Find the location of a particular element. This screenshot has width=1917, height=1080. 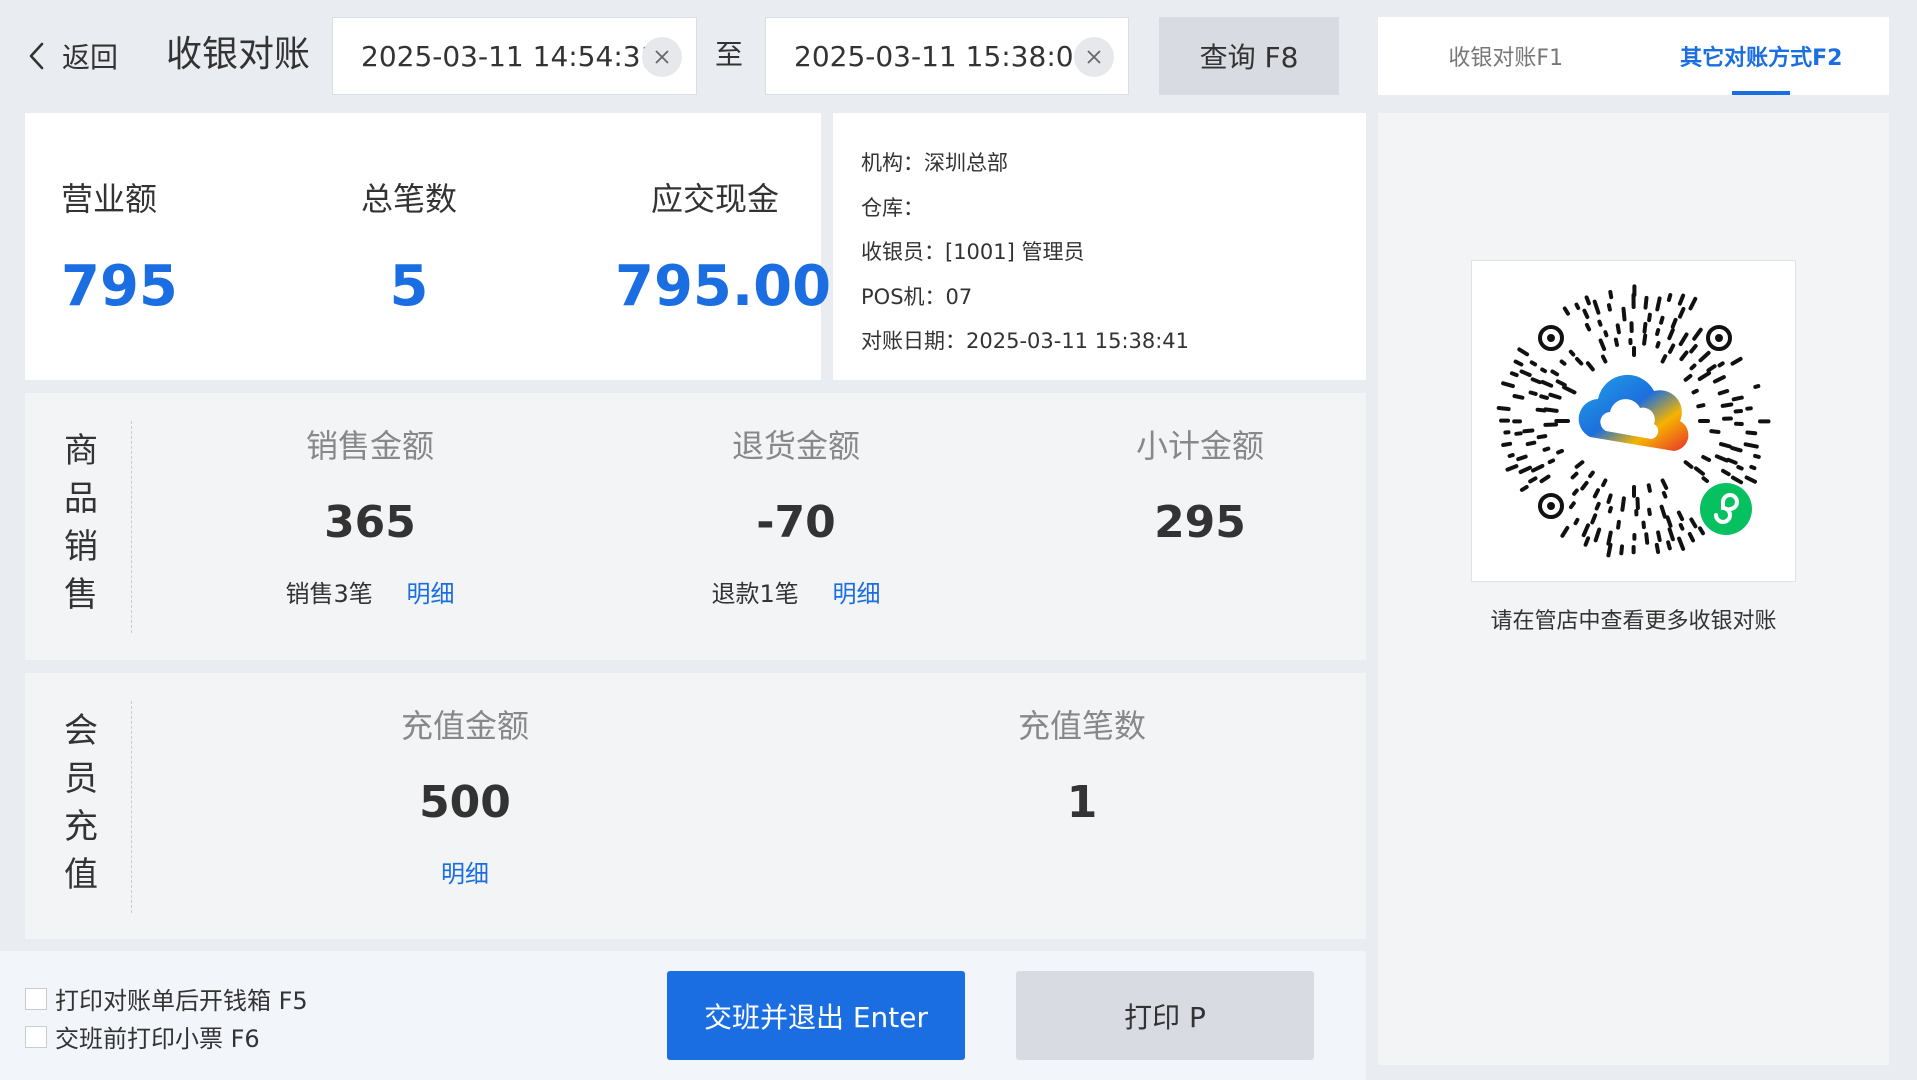

refund-count-row: 退款1笔 明细 is located at coordinates (796, 594).